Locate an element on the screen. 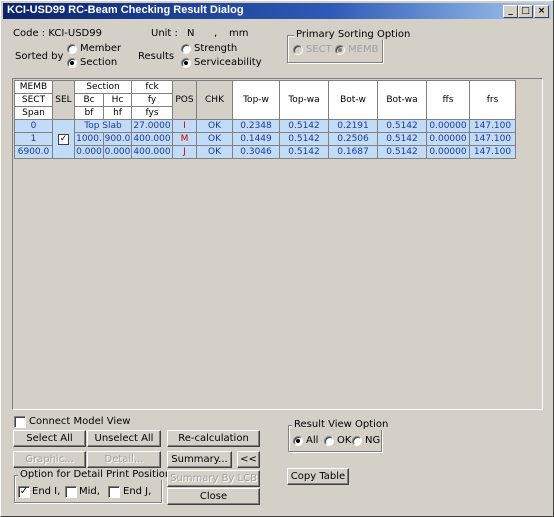  primary-sorting-group: Primary Sorting Option SECT MEMB is located at coordinates (350, 46).